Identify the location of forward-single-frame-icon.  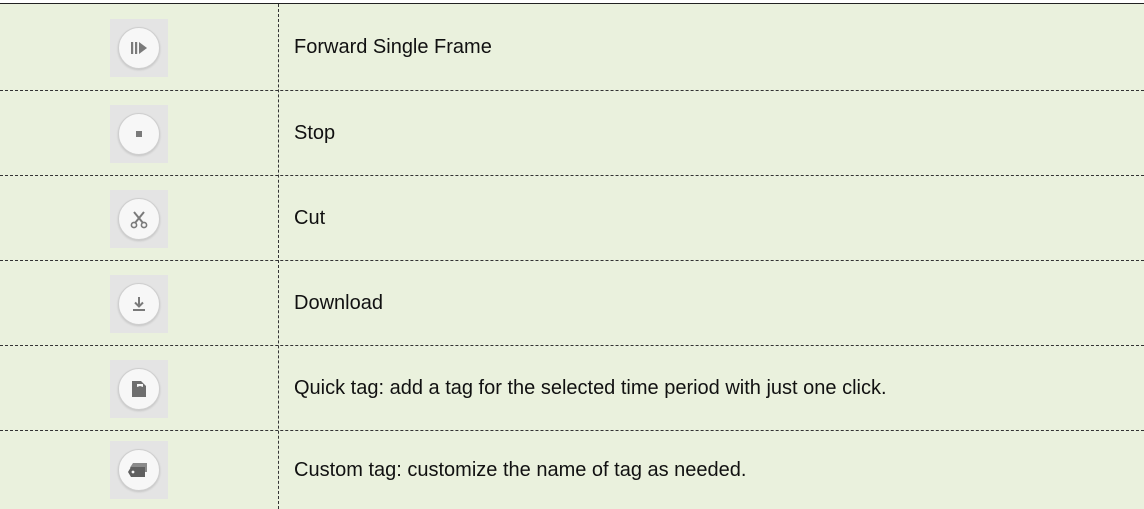
(139, 47).